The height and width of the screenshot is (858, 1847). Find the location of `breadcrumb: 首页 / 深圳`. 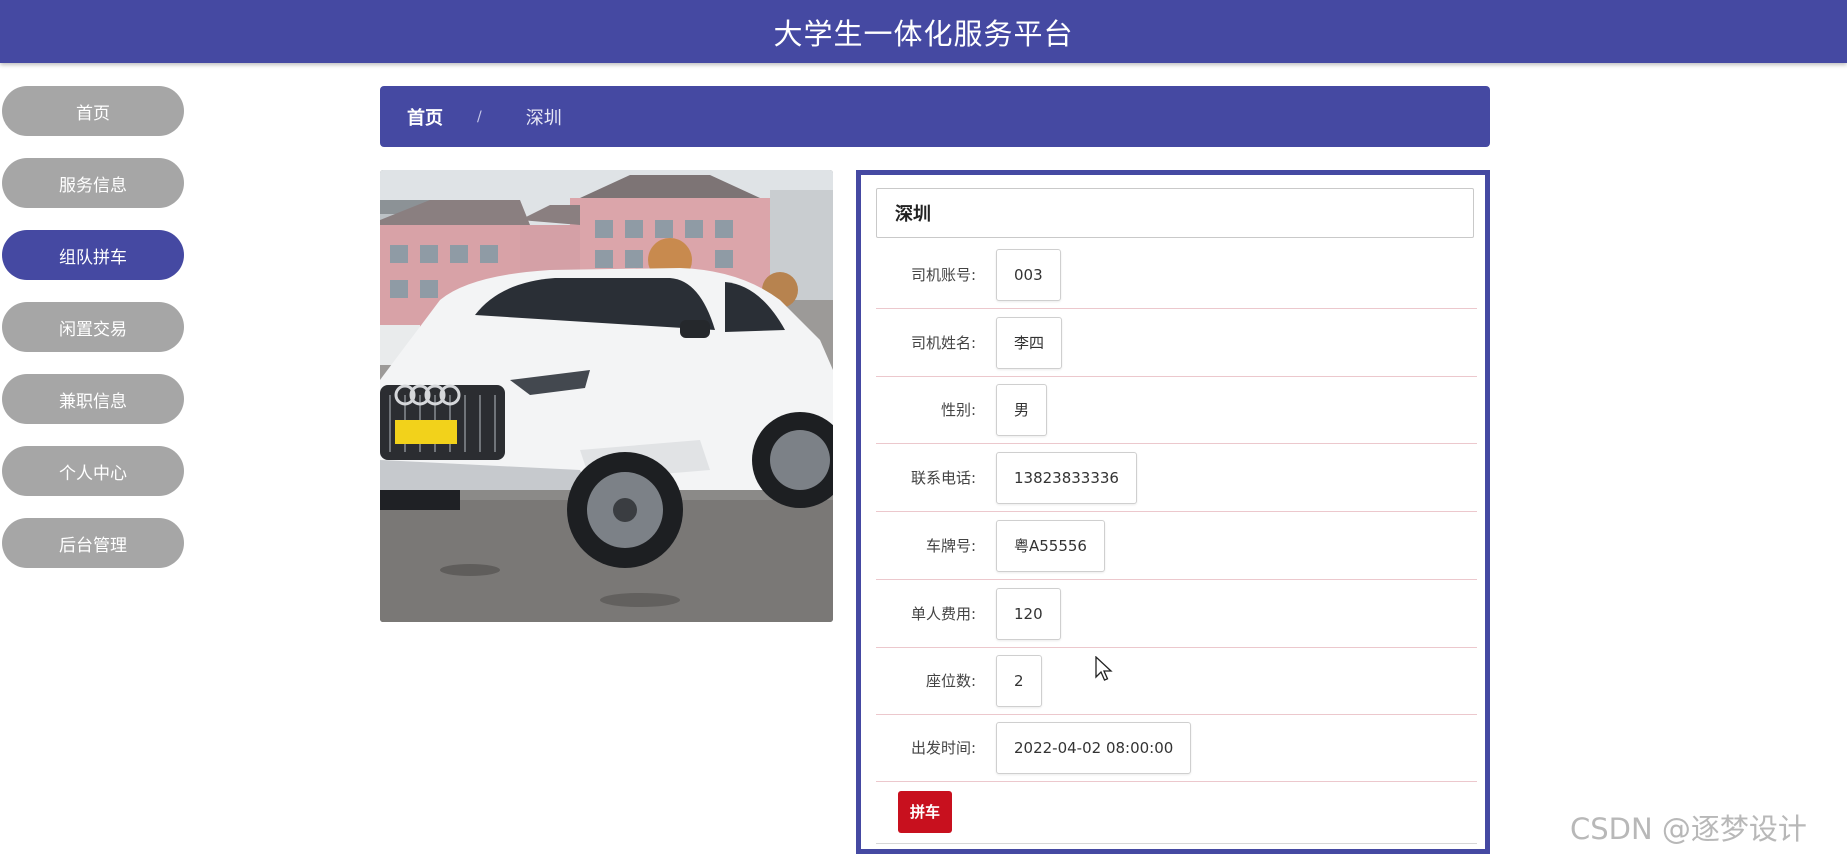

breadcrumb: 首页 / 深圳 is located at coordinates (935, 116).